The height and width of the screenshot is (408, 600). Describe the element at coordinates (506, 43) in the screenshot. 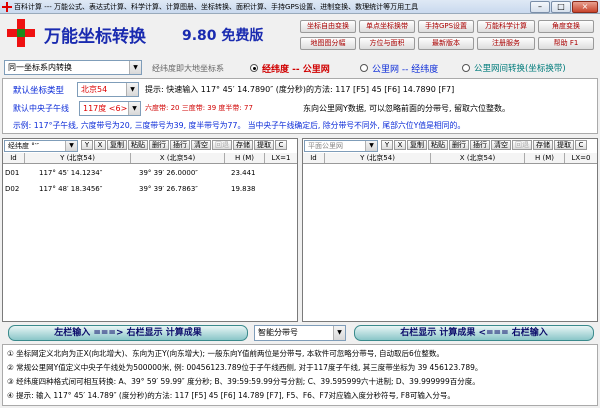

I see `register-button: 注册服务` at that location.